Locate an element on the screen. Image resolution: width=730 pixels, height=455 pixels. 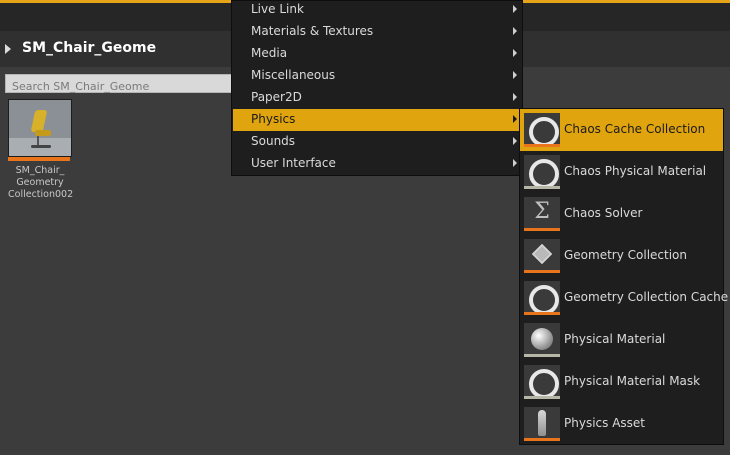
submenu-item-label: Geometry Collection is located at coordinates (626, 255).